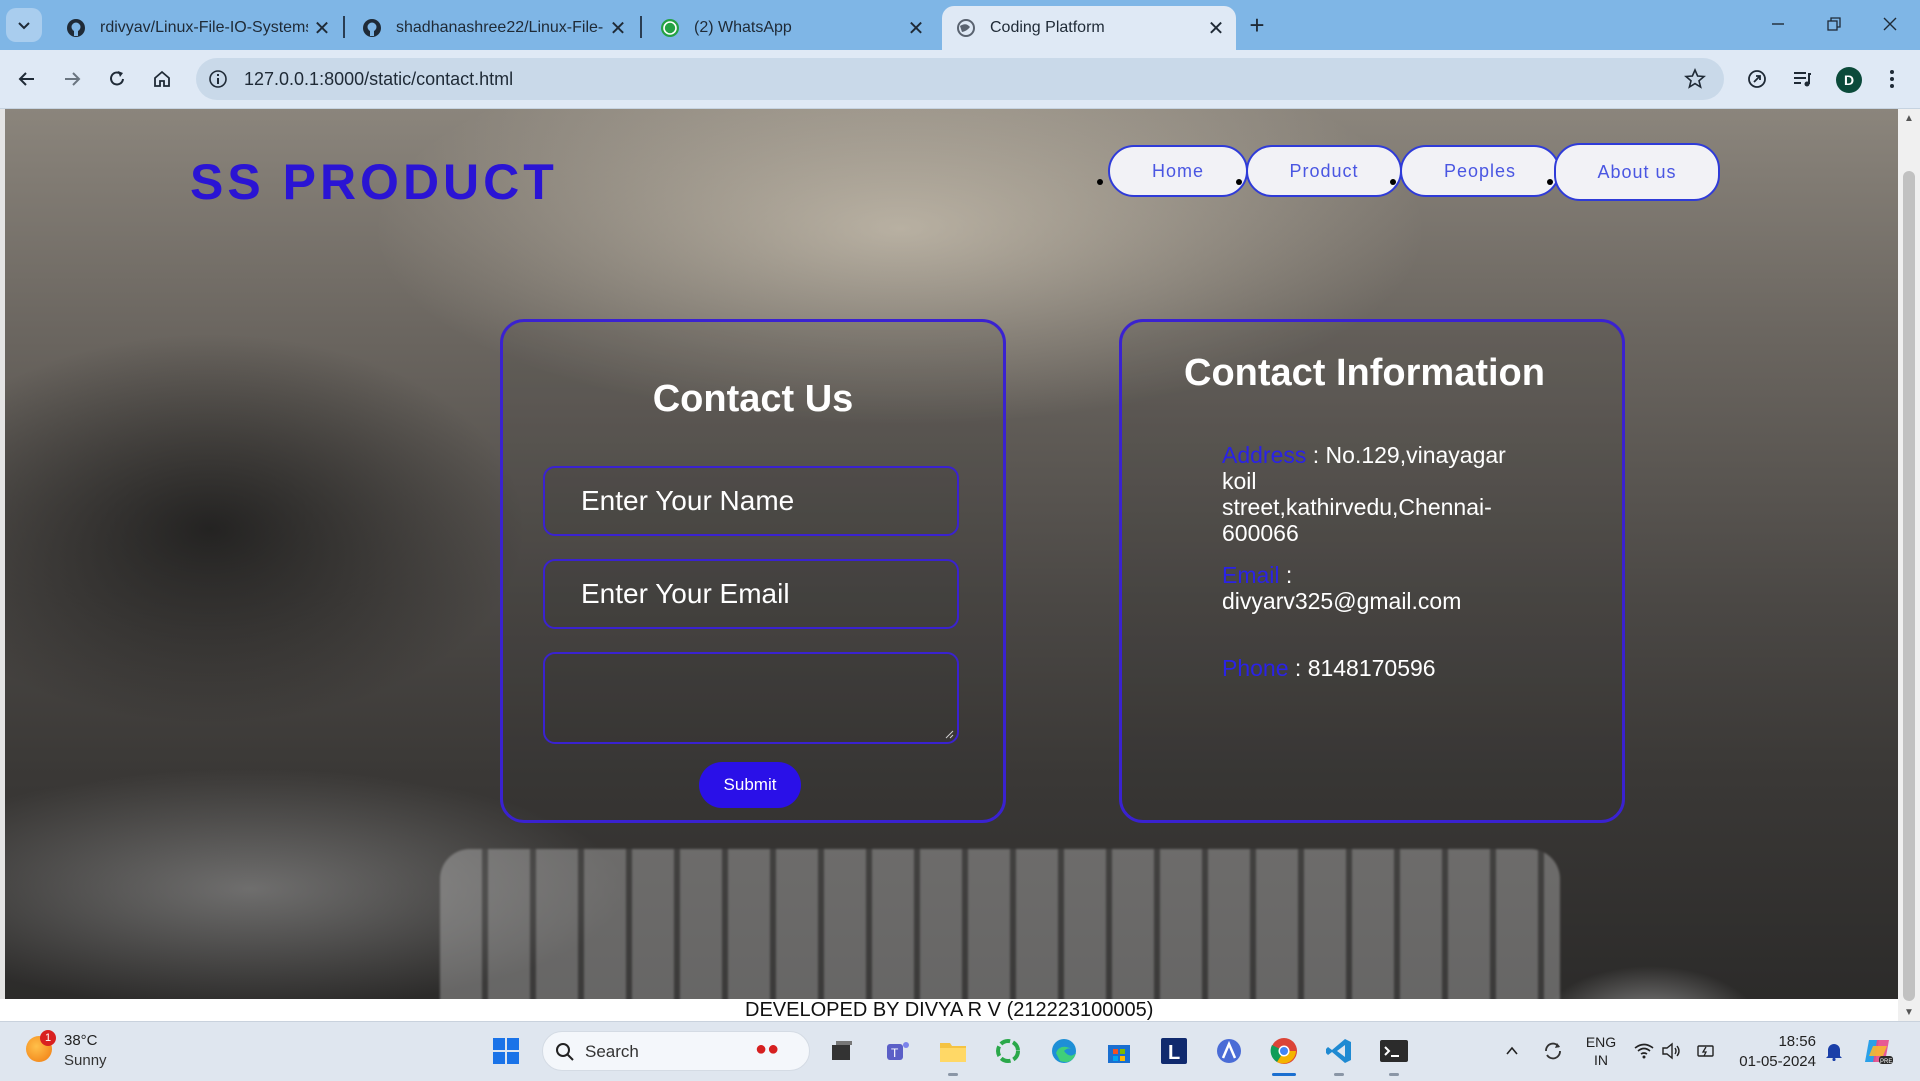 This screenshot has width=1920, height=1081. I want to click on restore-button, so click(1834, 24).